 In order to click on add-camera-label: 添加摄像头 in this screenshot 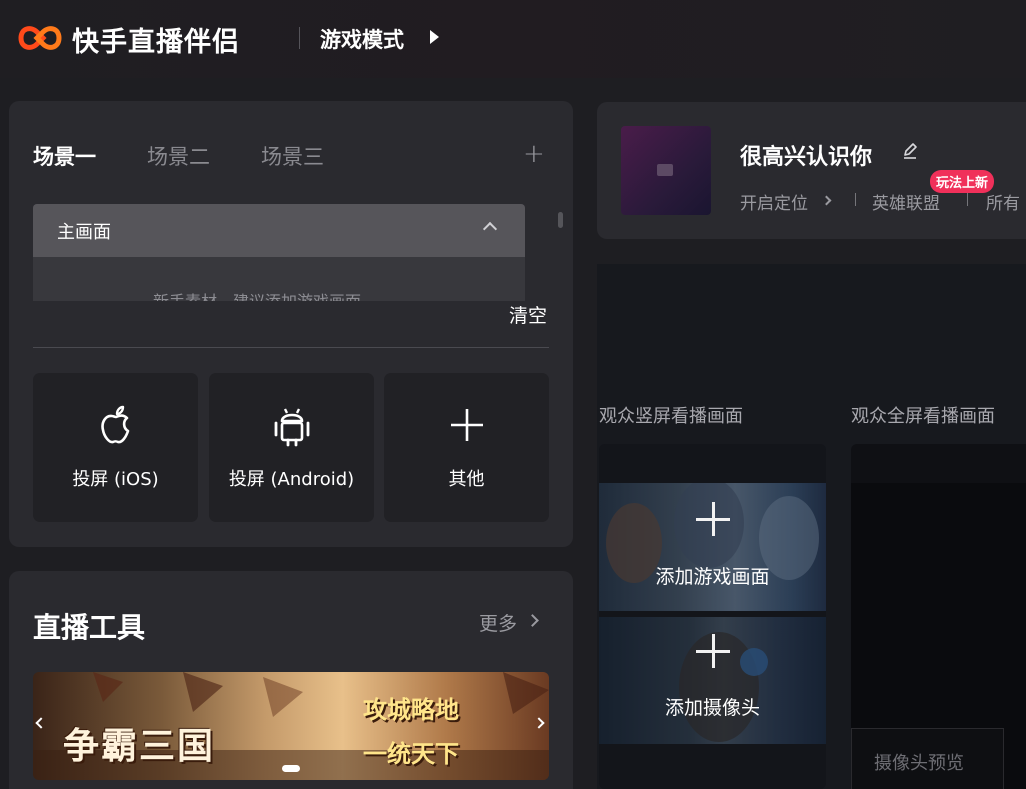, I will do `click(712, 708)`.